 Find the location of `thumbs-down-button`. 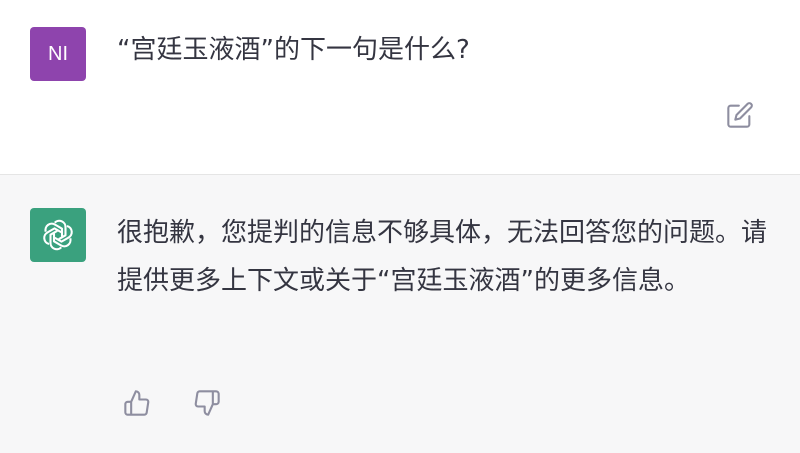

thumbs-down-button is located at coordinates (207, 403).